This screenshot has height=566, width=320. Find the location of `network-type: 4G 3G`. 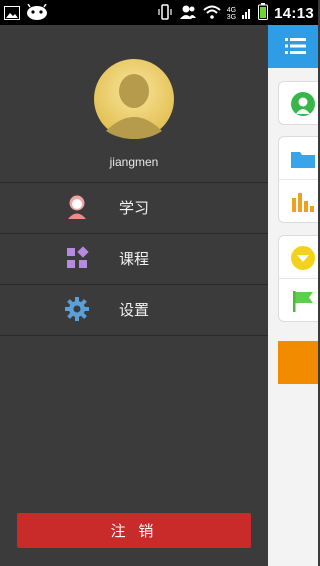

network-type: 4G 3G is located at coordinates (231, 14).